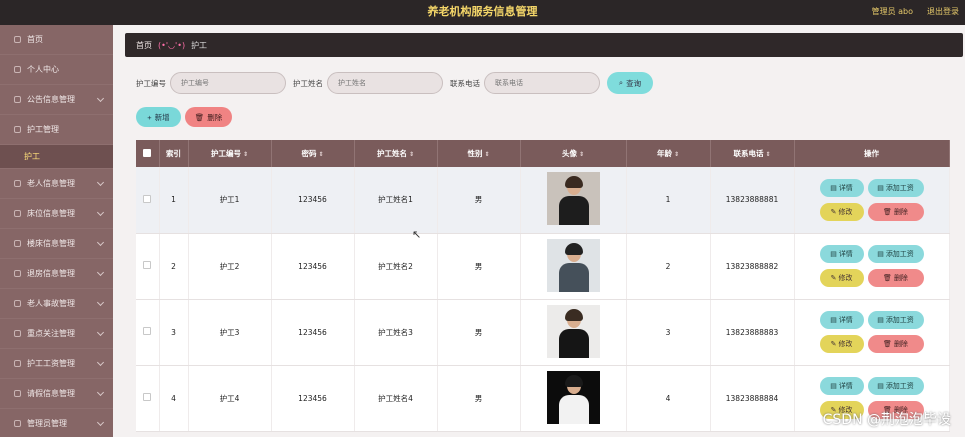 The image size is (965, 437). I want to click on header-avatar: 头像 ⇕, so click(573, 153).